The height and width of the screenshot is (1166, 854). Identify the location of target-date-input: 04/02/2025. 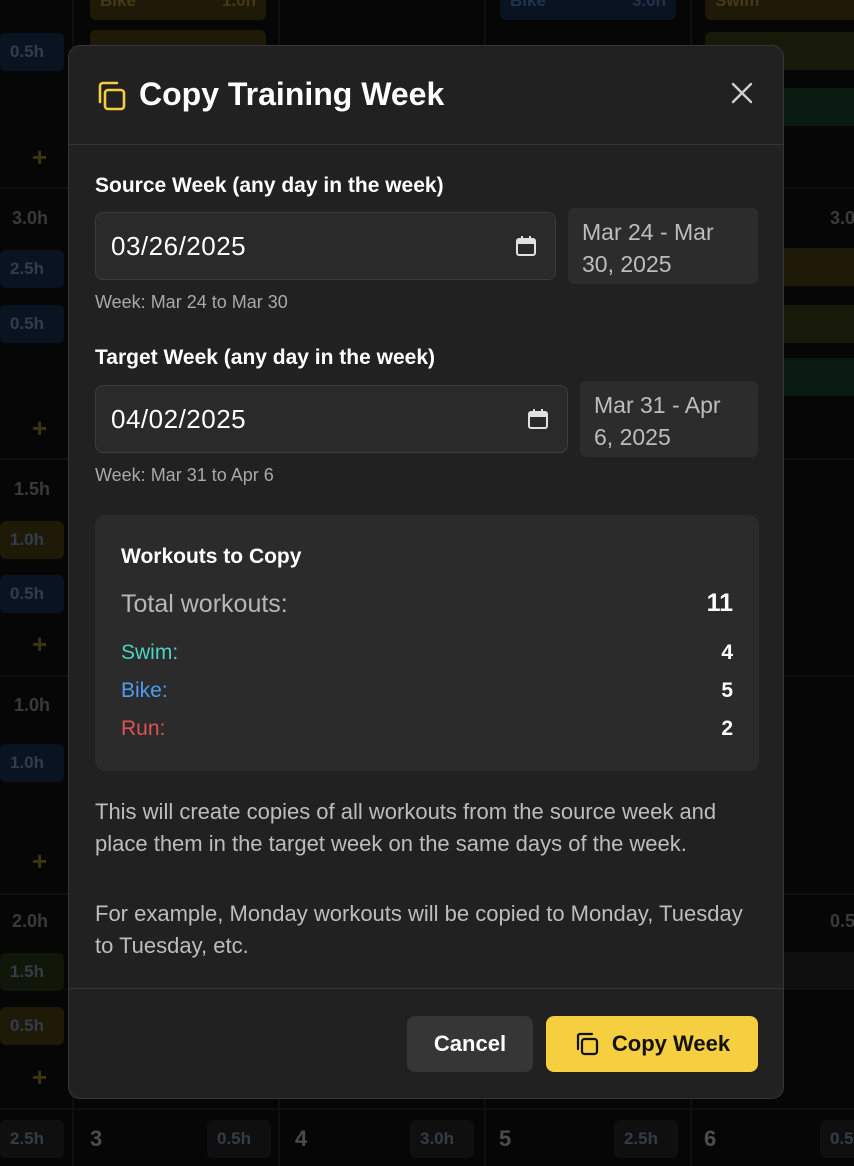
(331, 419).